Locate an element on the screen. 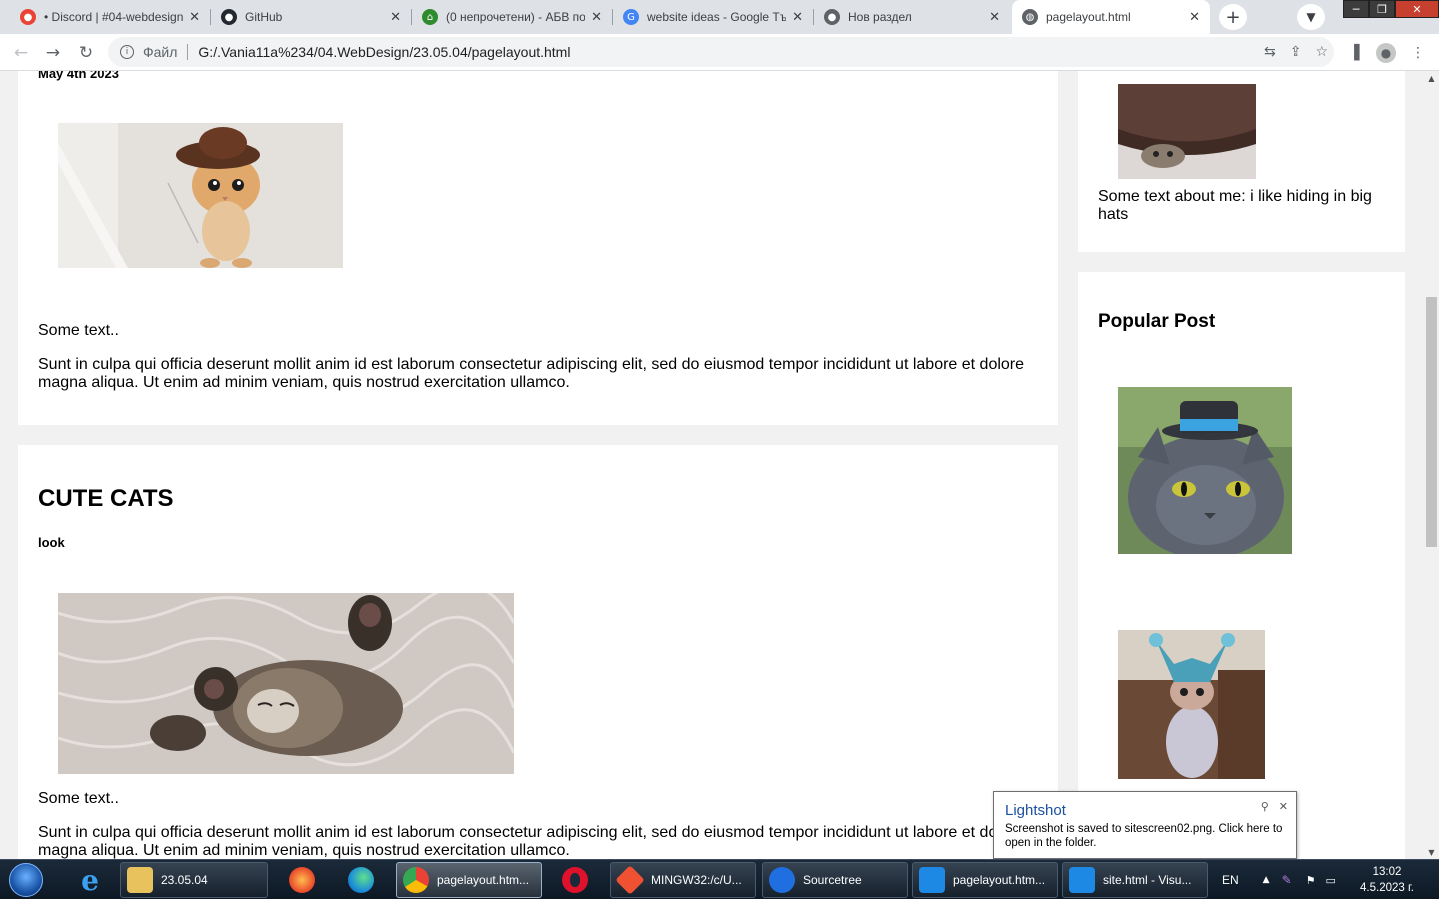  action-center-flag-icon: ⚑ is located at coordinates (1311, 880).